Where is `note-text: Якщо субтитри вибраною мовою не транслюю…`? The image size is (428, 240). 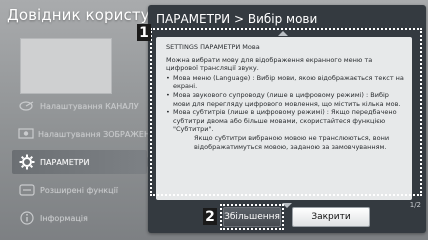 note-text: Якщо субтитри вибраною мовою не транслюю… is located at coordinates (292, 142).